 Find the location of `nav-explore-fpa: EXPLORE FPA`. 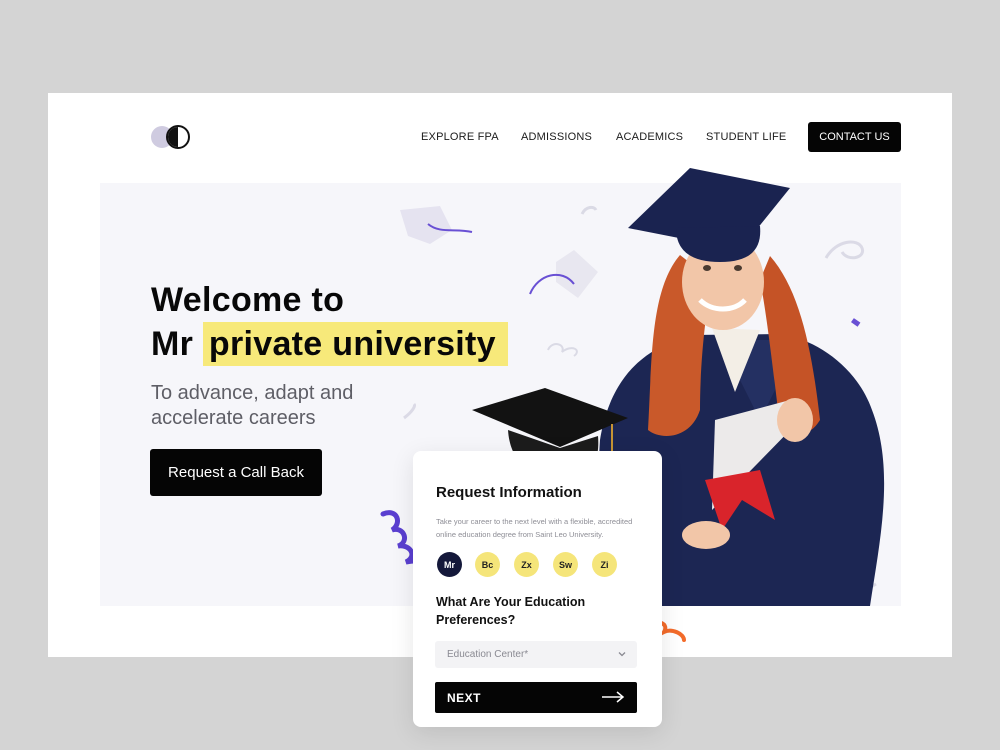

nav-explore-fpa: EXPLORE FPA is located at coordinates (460, 137).